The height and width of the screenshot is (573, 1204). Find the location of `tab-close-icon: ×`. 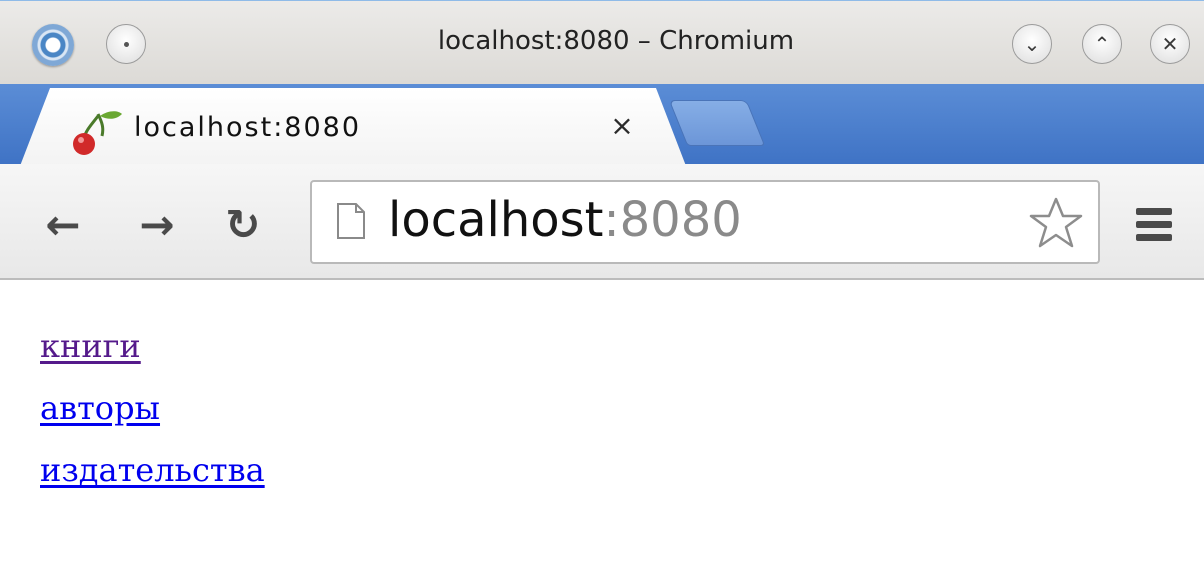

tab-close-icon: × is located at coordinates (622, 126).